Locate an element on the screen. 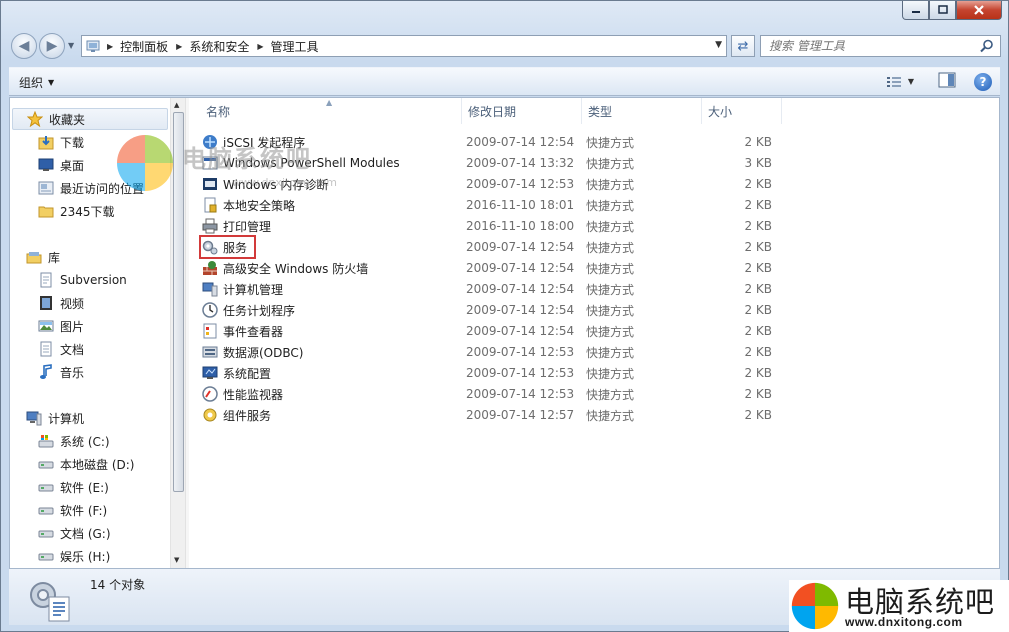  nav-item-subversion: Subversion is located at coordinates (82, 280).